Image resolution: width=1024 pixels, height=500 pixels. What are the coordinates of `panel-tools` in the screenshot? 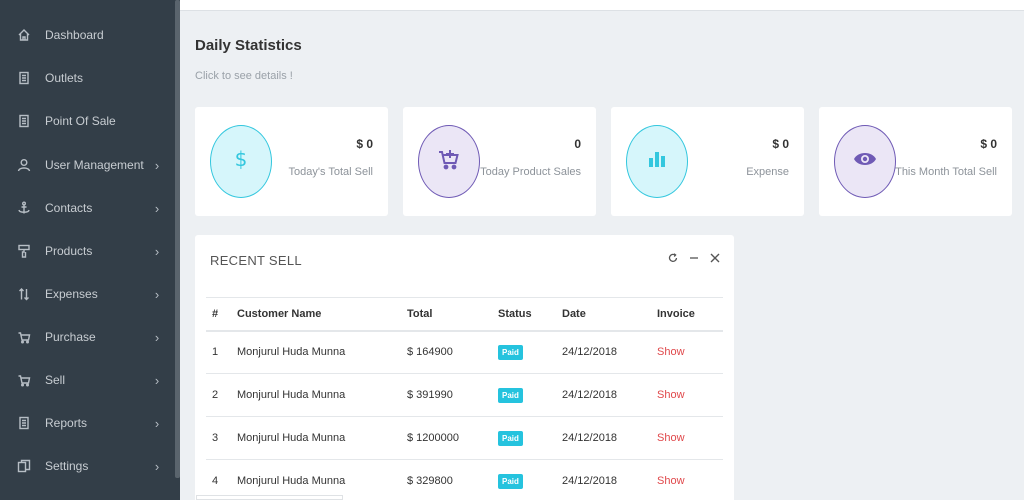 It's located at (694, 258).